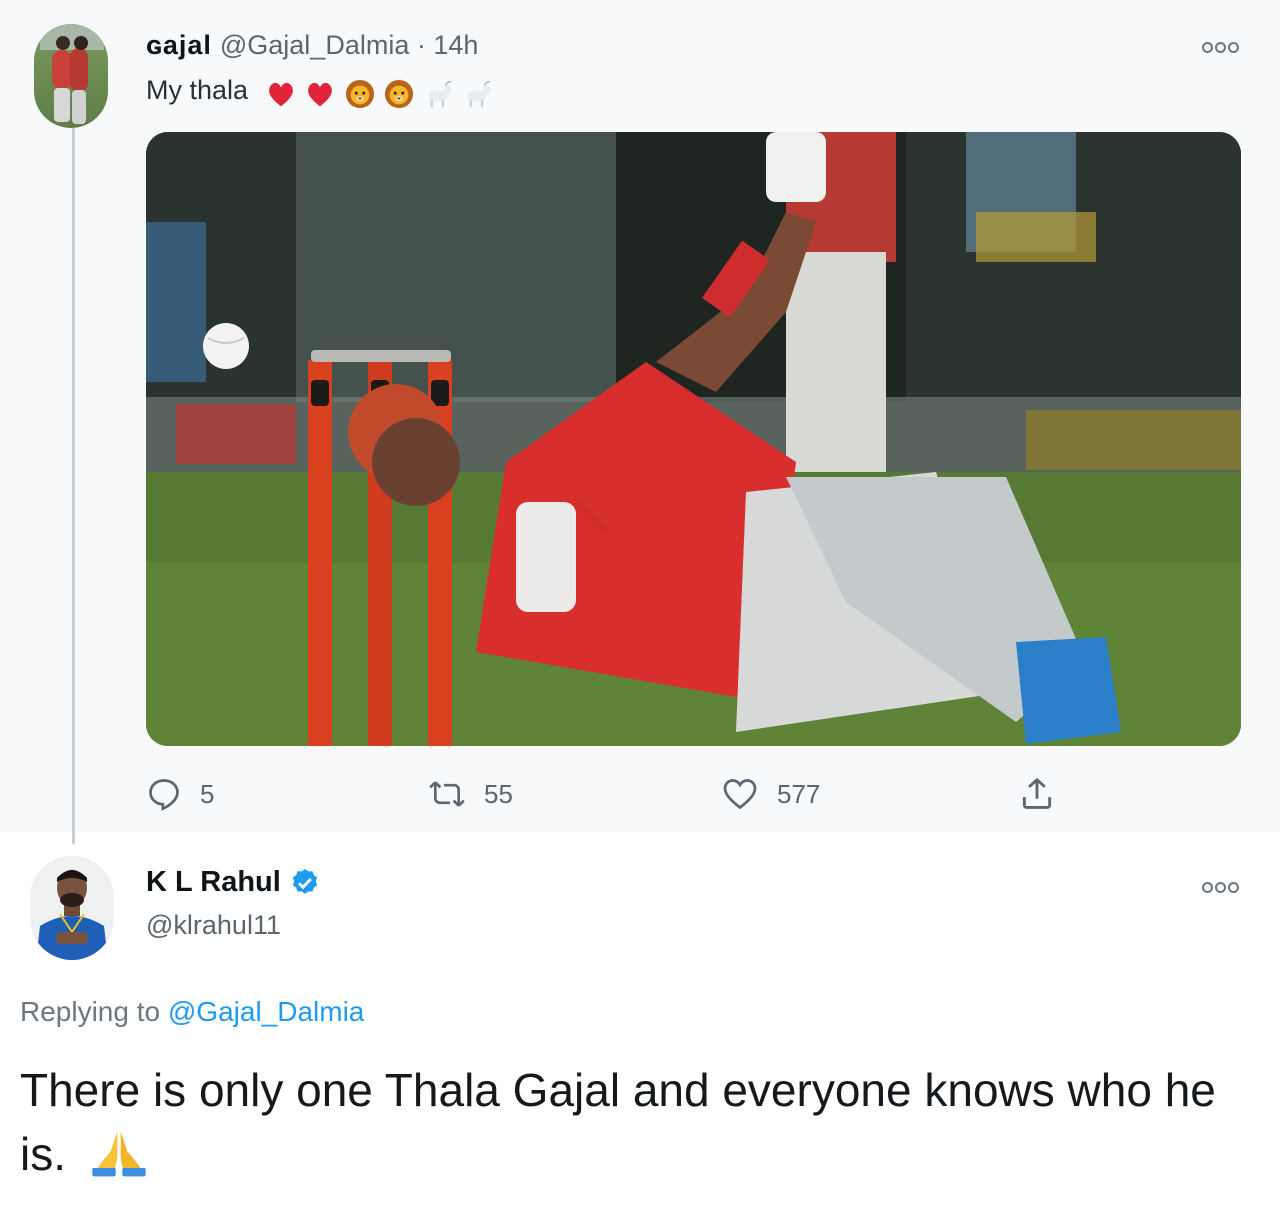 The width and height of the screenshot is (1280, 1205). I want to click on reply-name-row: K L Rahul, so click(233, 882).